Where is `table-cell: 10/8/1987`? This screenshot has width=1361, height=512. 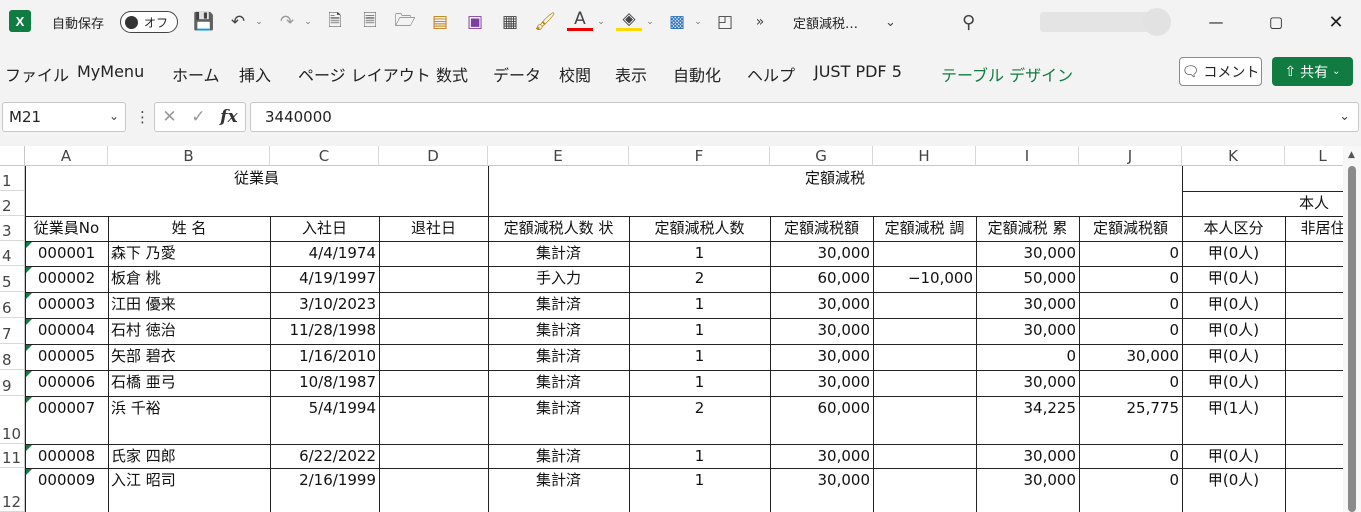
table-cell: 10/8/1987 is located at coordinates (324, 382).